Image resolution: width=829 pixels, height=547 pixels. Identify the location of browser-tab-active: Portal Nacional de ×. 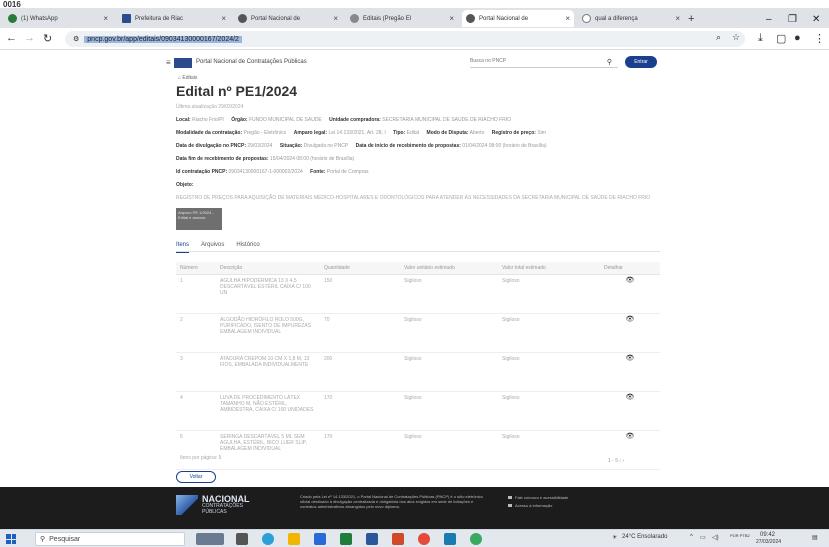
(518, 18).